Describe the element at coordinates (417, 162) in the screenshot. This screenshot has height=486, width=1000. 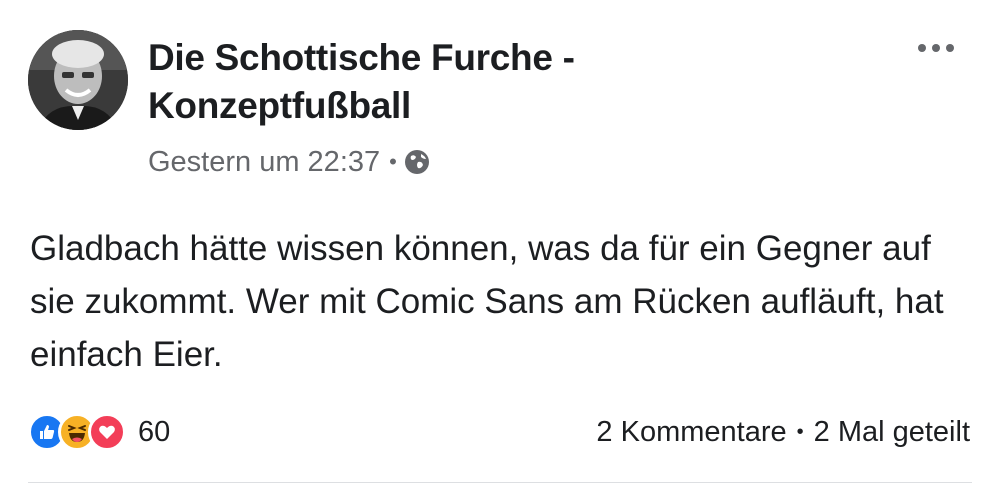
I see `globe-icon` at that location.